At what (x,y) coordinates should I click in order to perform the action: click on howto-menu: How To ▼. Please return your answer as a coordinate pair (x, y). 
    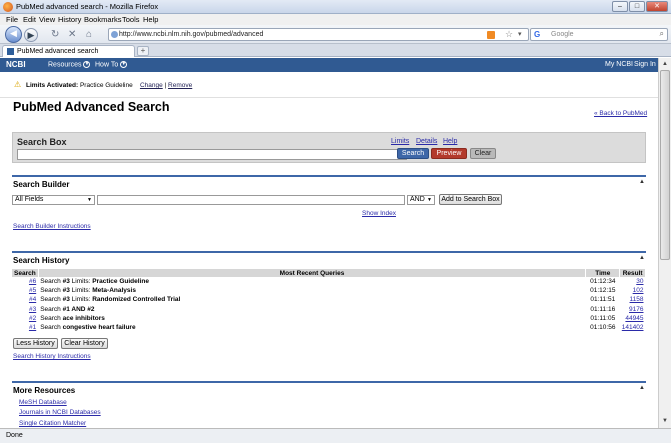
    Looking at the image, I should click on (111, 65).